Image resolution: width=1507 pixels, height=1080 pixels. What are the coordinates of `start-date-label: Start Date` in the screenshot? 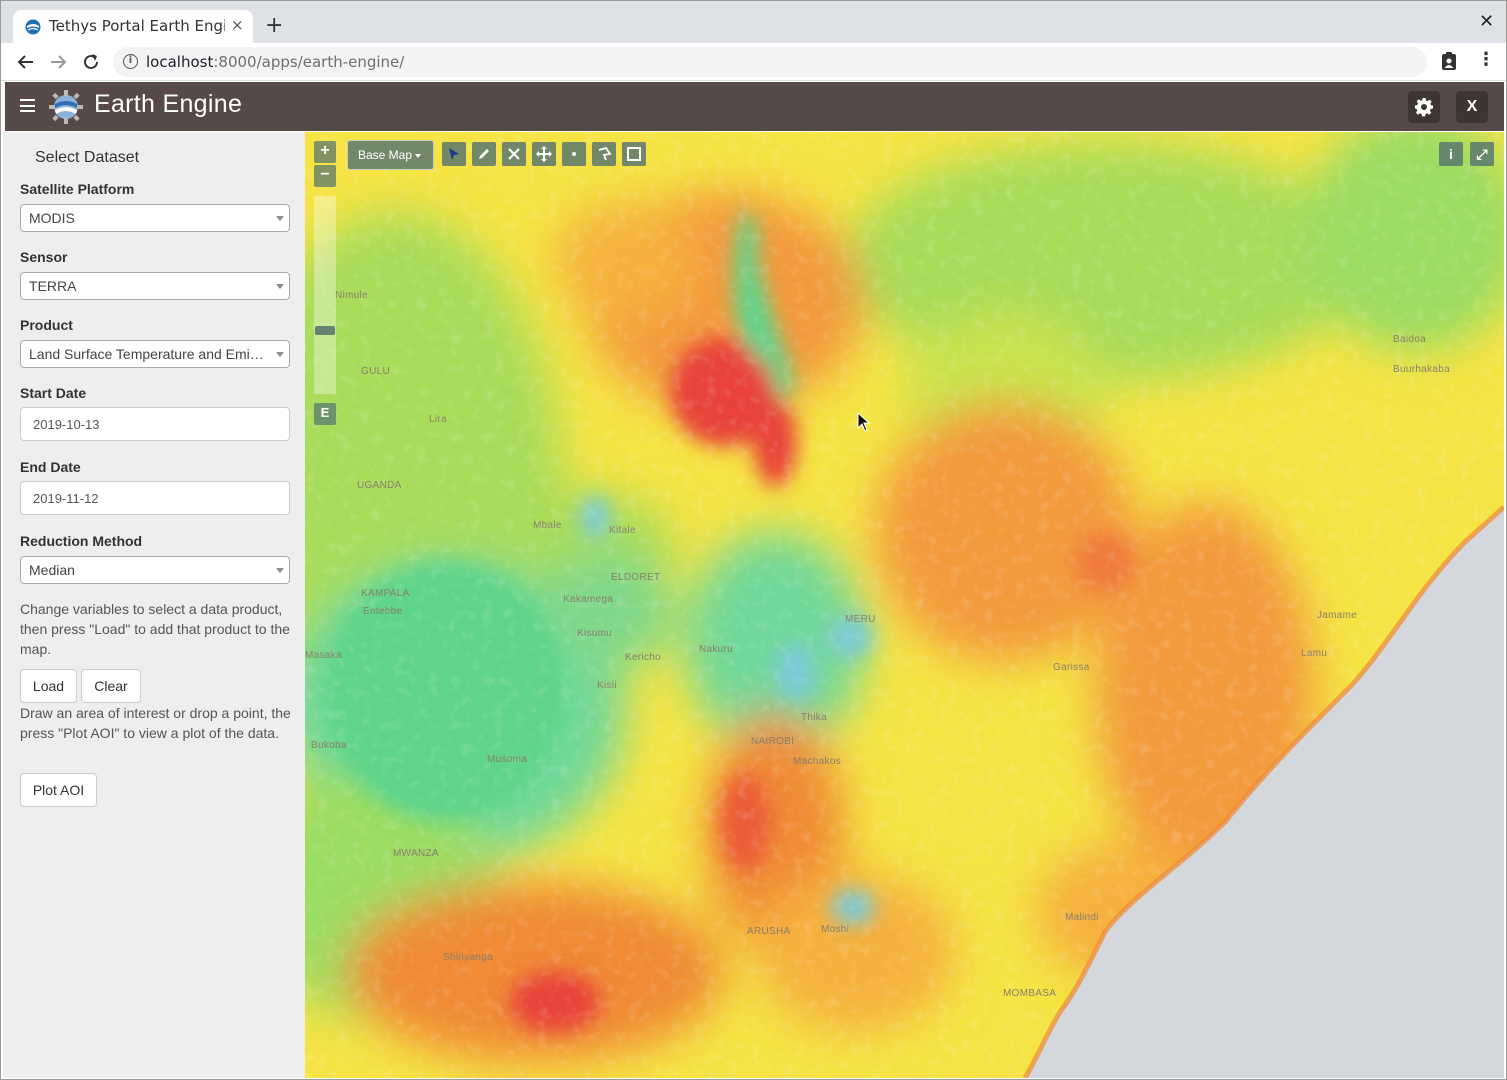 It's located at (53, 393).